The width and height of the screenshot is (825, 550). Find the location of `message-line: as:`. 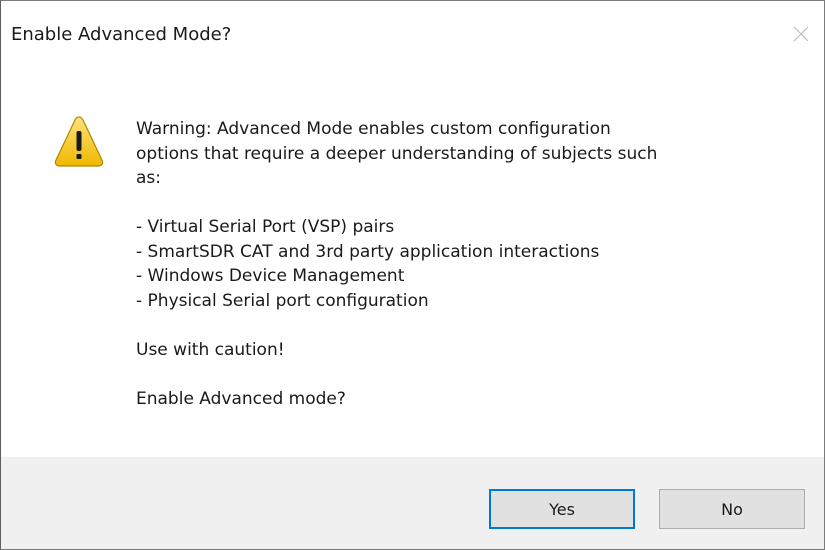

message-line: as: is located at coordinates (149, 178).